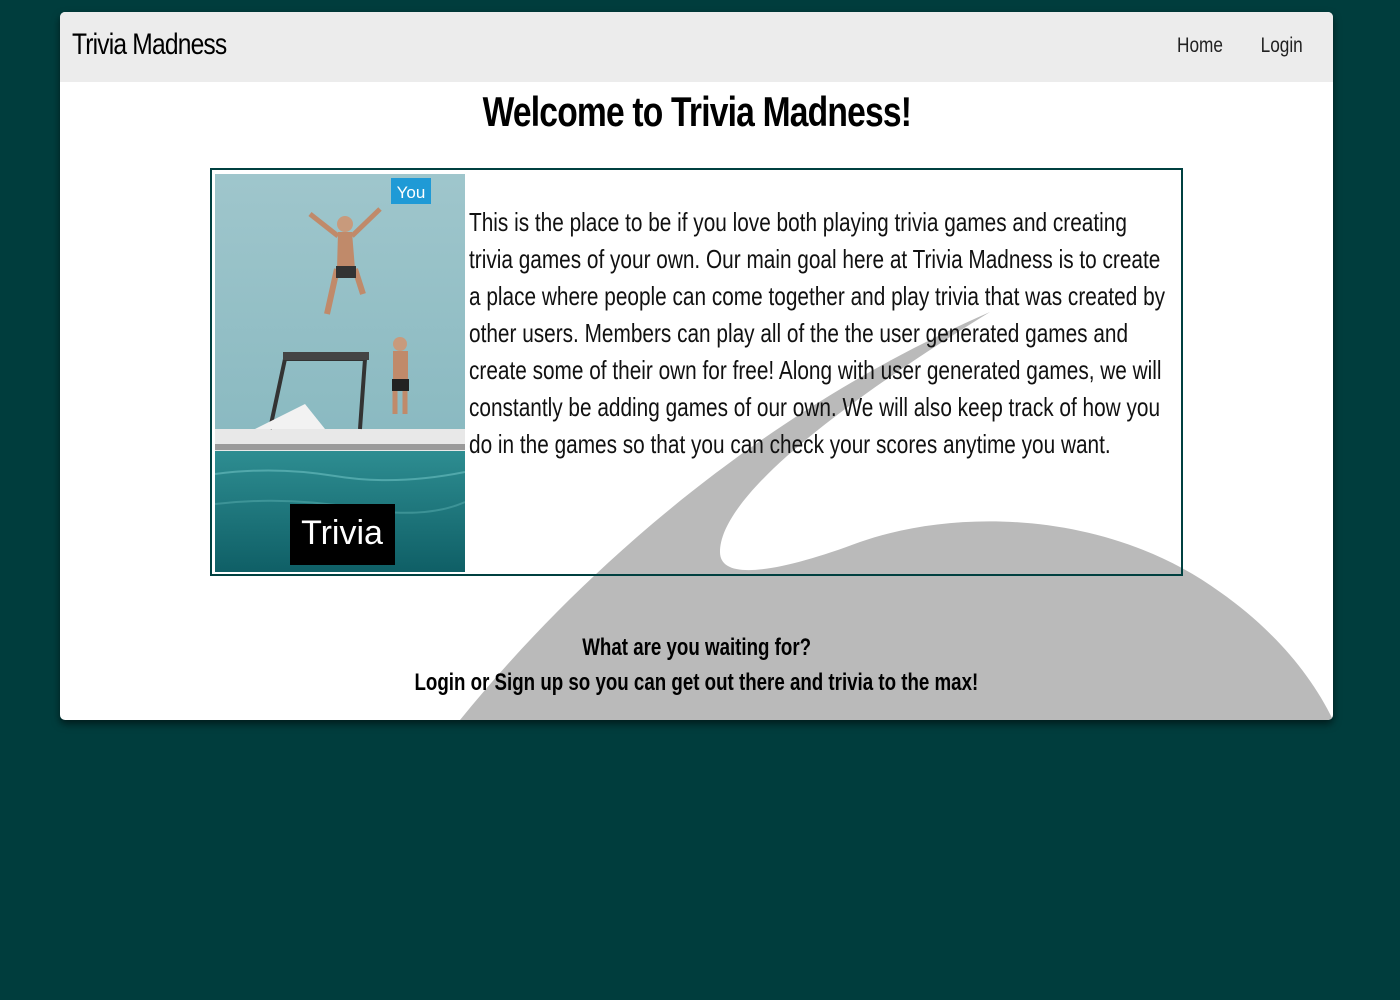  I want to click on trivia-promo-image: You Trivia, so click(340, 373).